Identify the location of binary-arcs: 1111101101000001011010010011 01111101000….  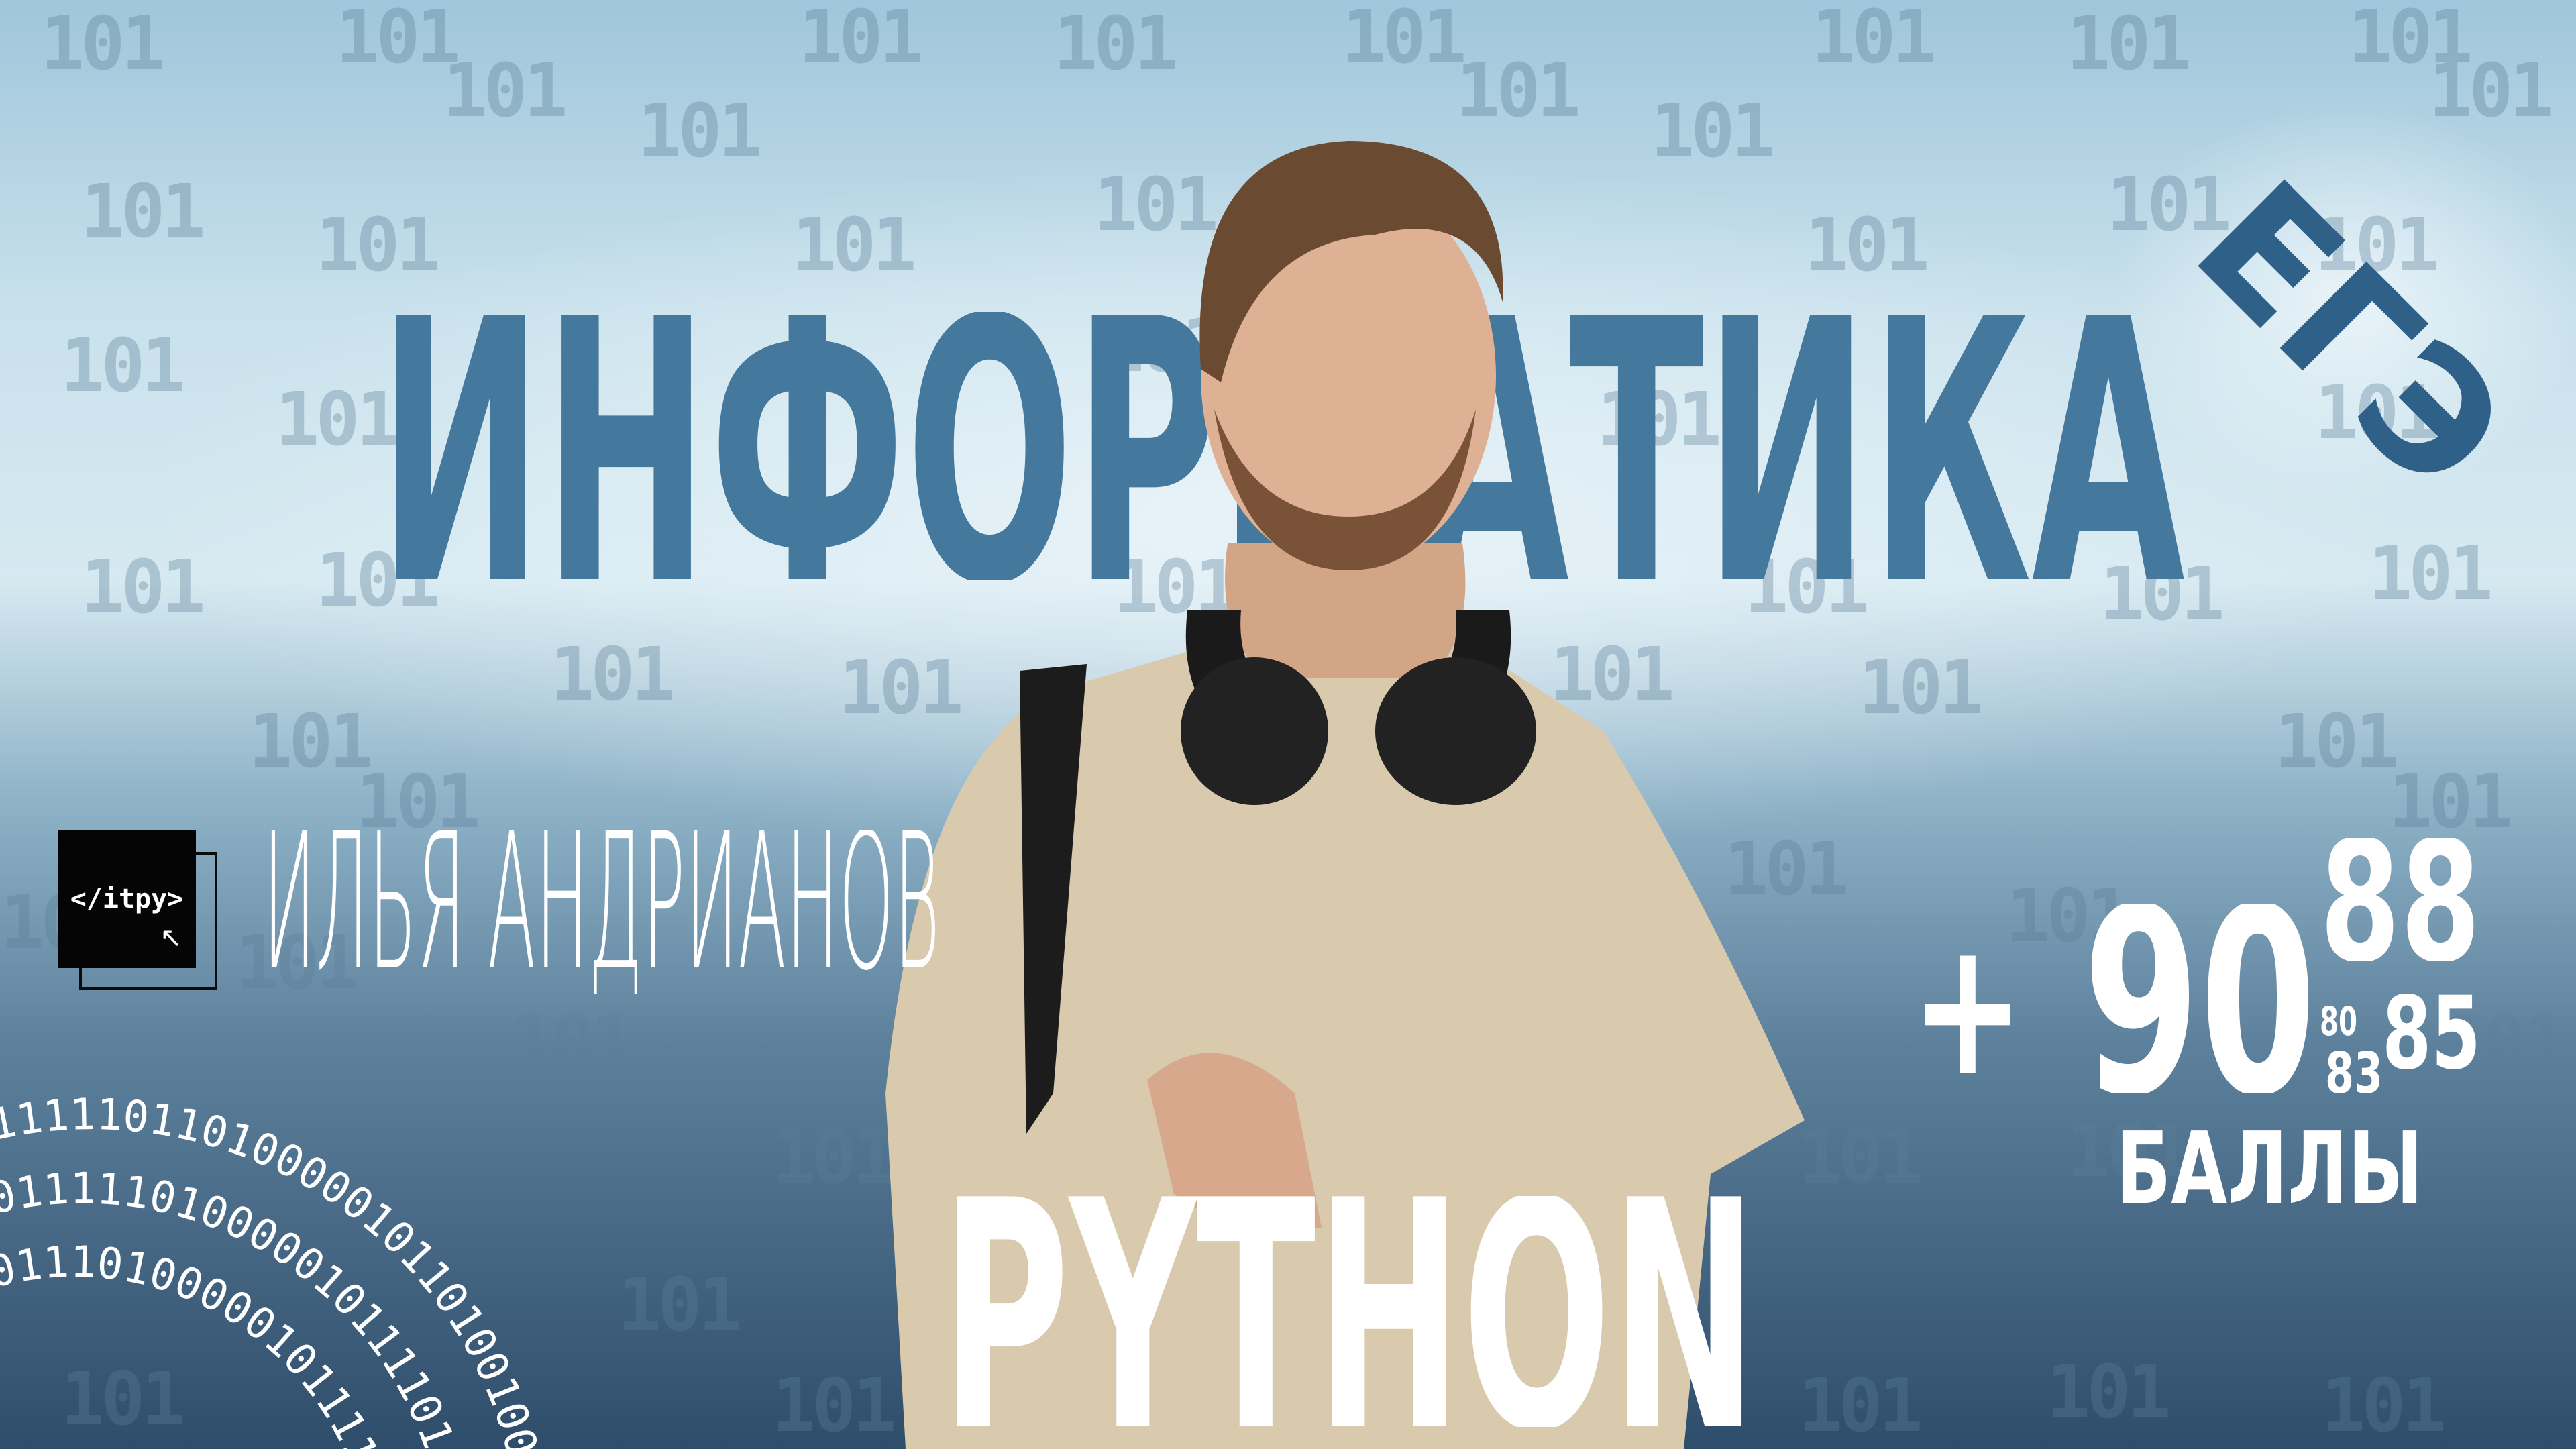
(268, 1254).